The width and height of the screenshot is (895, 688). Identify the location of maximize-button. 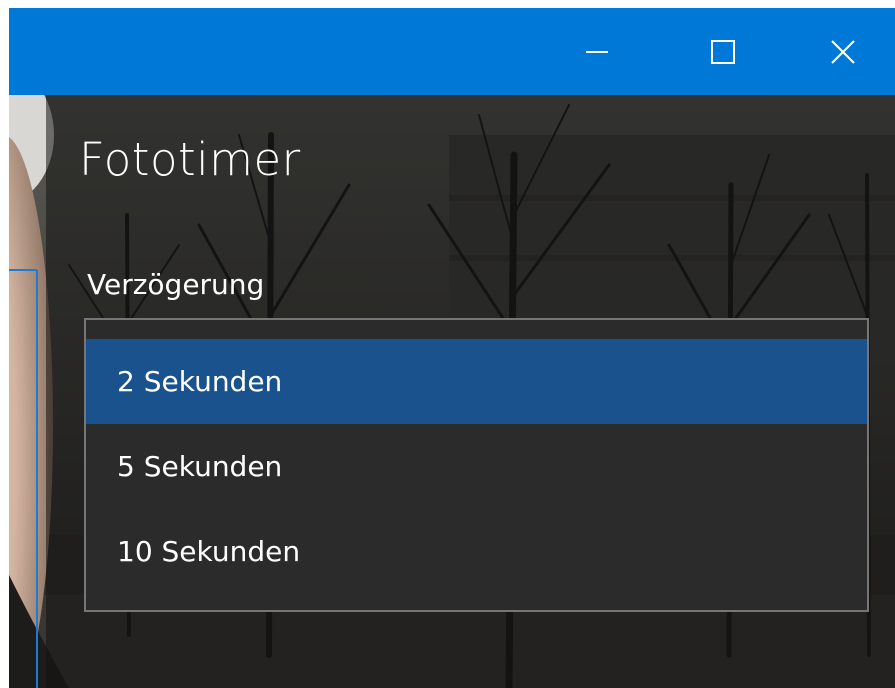
(723, 51).